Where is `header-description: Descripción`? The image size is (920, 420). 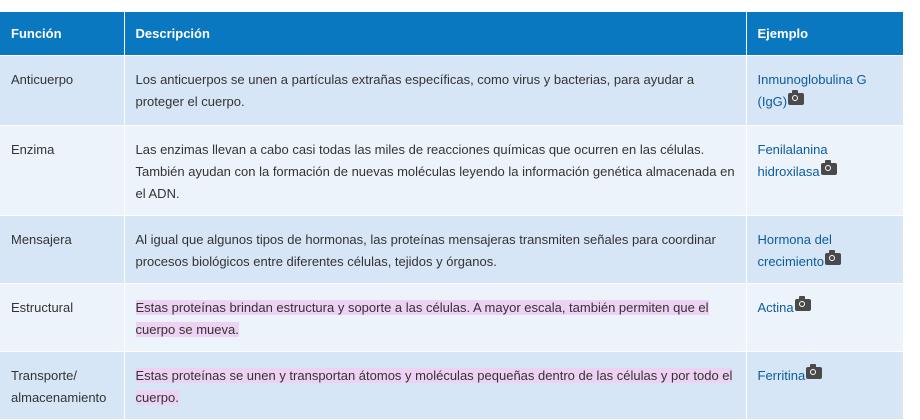 header-description: Descripción is located at coordinates (435, 34).